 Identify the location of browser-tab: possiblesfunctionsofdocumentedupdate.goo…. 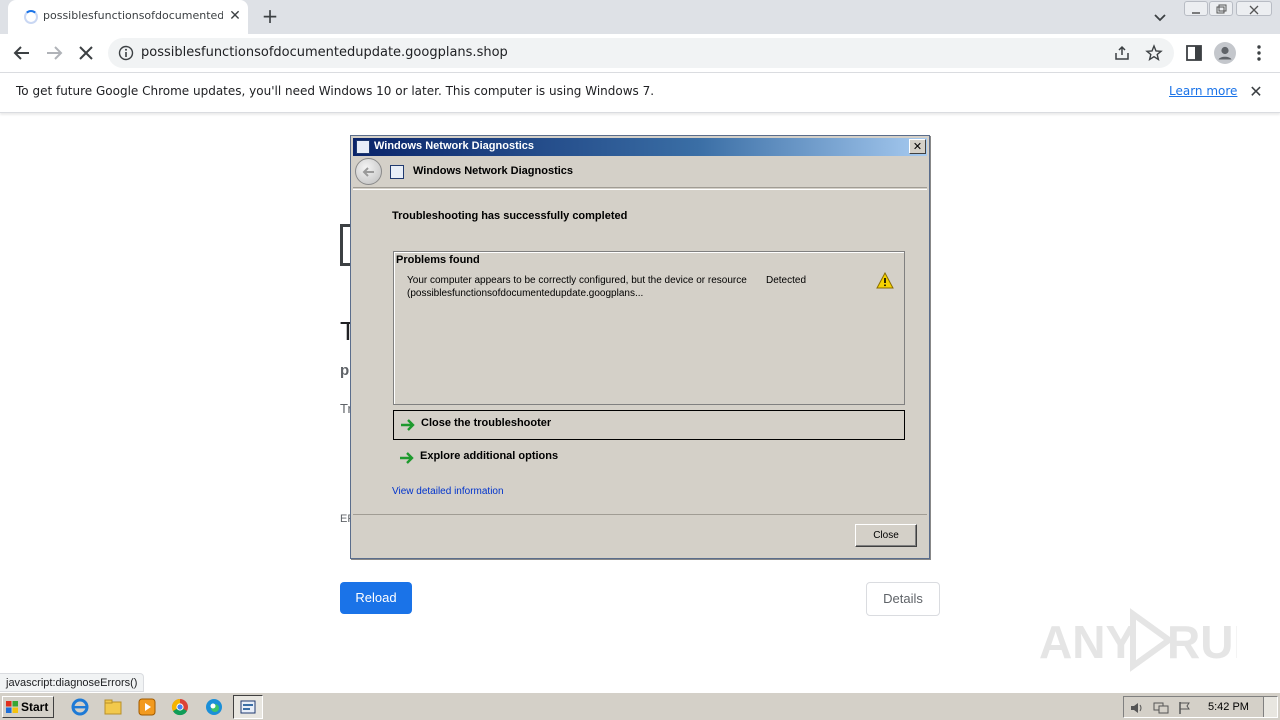
(128, 17).